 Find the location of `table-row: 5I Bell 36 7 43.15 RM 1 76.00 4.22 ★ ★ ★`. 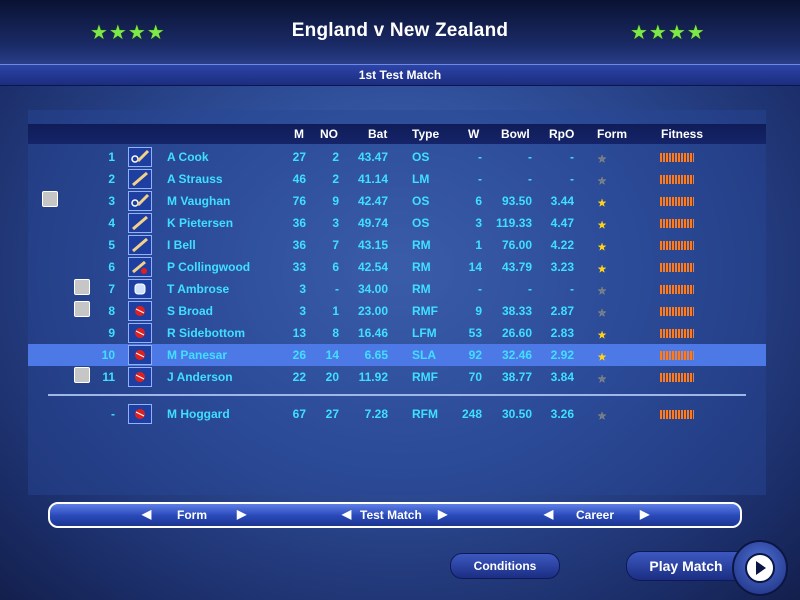

table-row: 5I Bell 36 7 43.15 RM 1 76.00 4.22 ★ ★ ★ is located at coordinates (397, 245).